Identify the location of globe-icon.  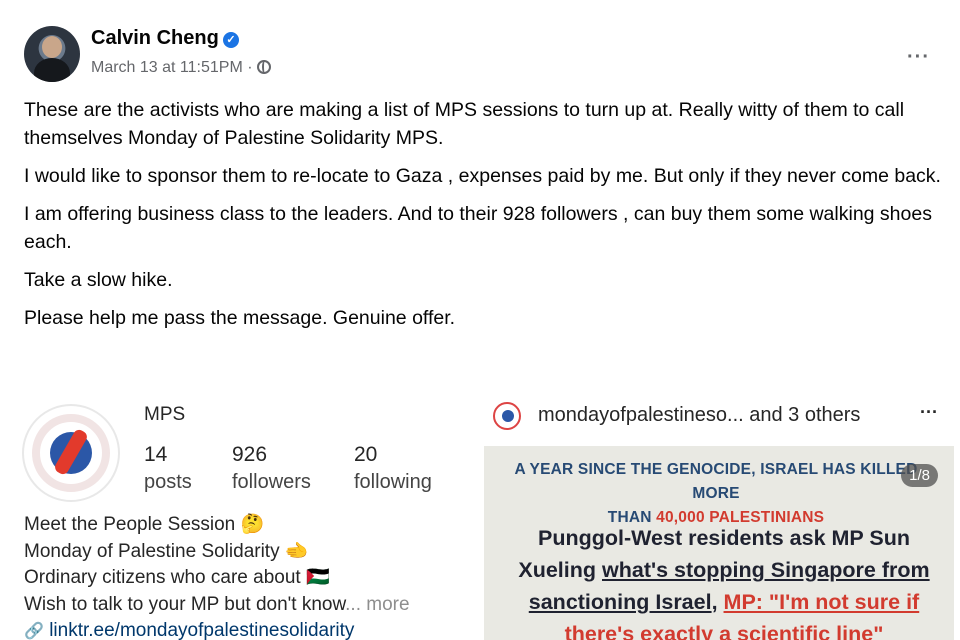
(263, 67).